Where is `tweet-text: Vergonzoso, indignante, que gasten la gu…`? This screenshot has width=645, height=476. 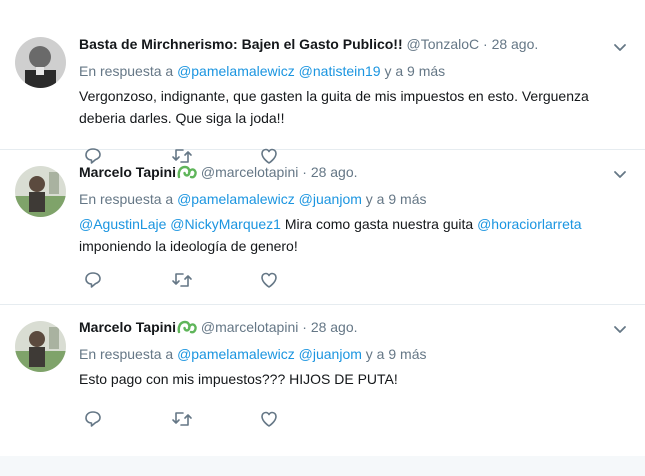 tweet-text: Vergonzoso, indignante, que gasten la gu… is located at coordinates (334, 107).